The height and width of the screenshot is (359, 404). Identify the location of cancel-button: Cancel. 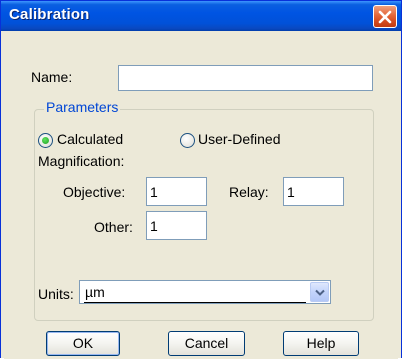
(206, 343).